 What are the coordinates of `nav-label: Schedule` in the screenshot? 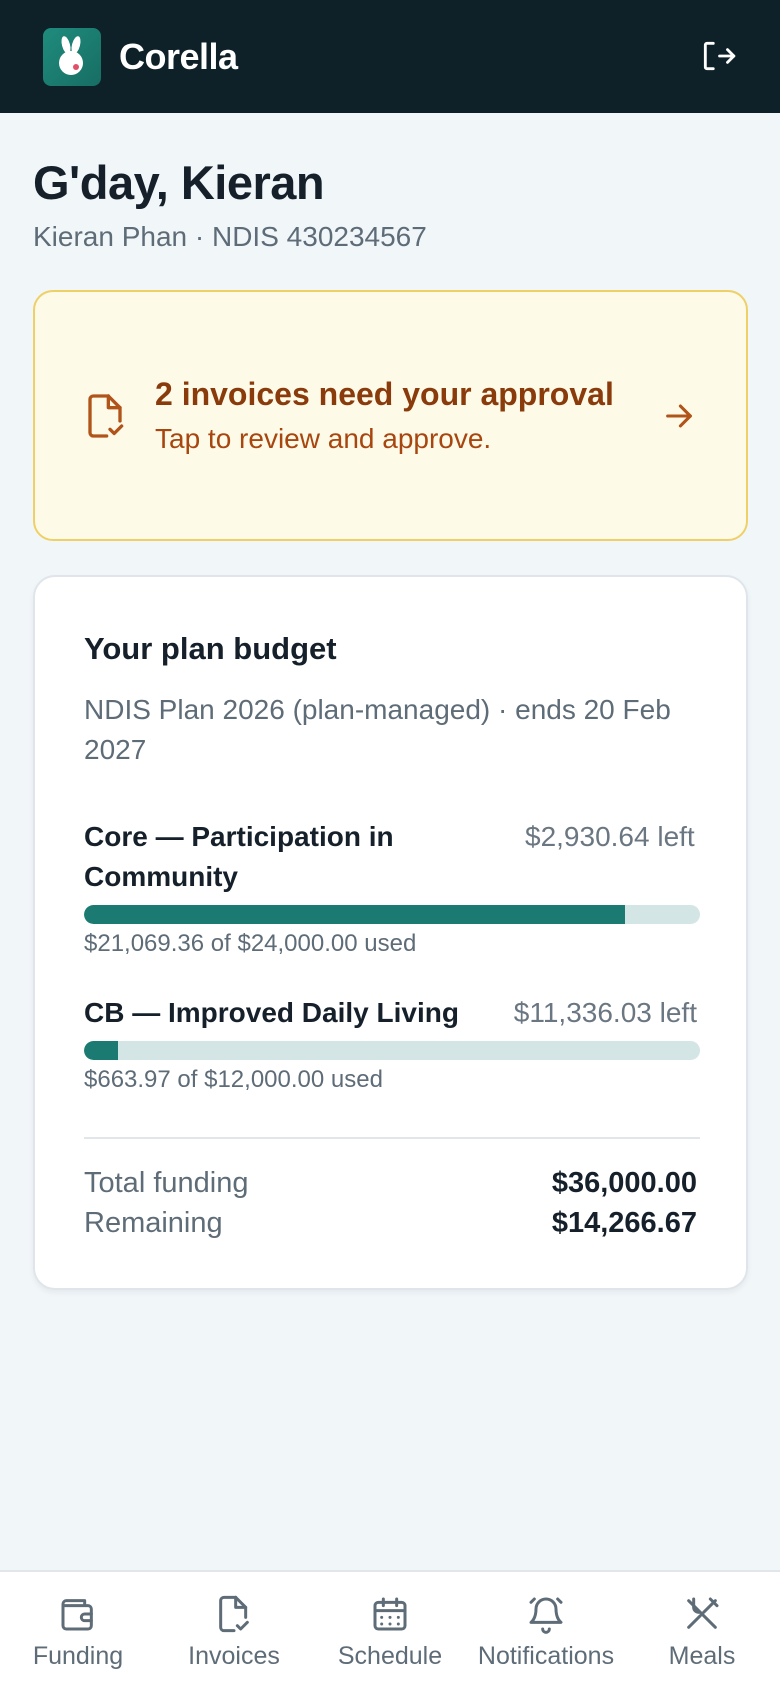 It's located at (390, 1656).